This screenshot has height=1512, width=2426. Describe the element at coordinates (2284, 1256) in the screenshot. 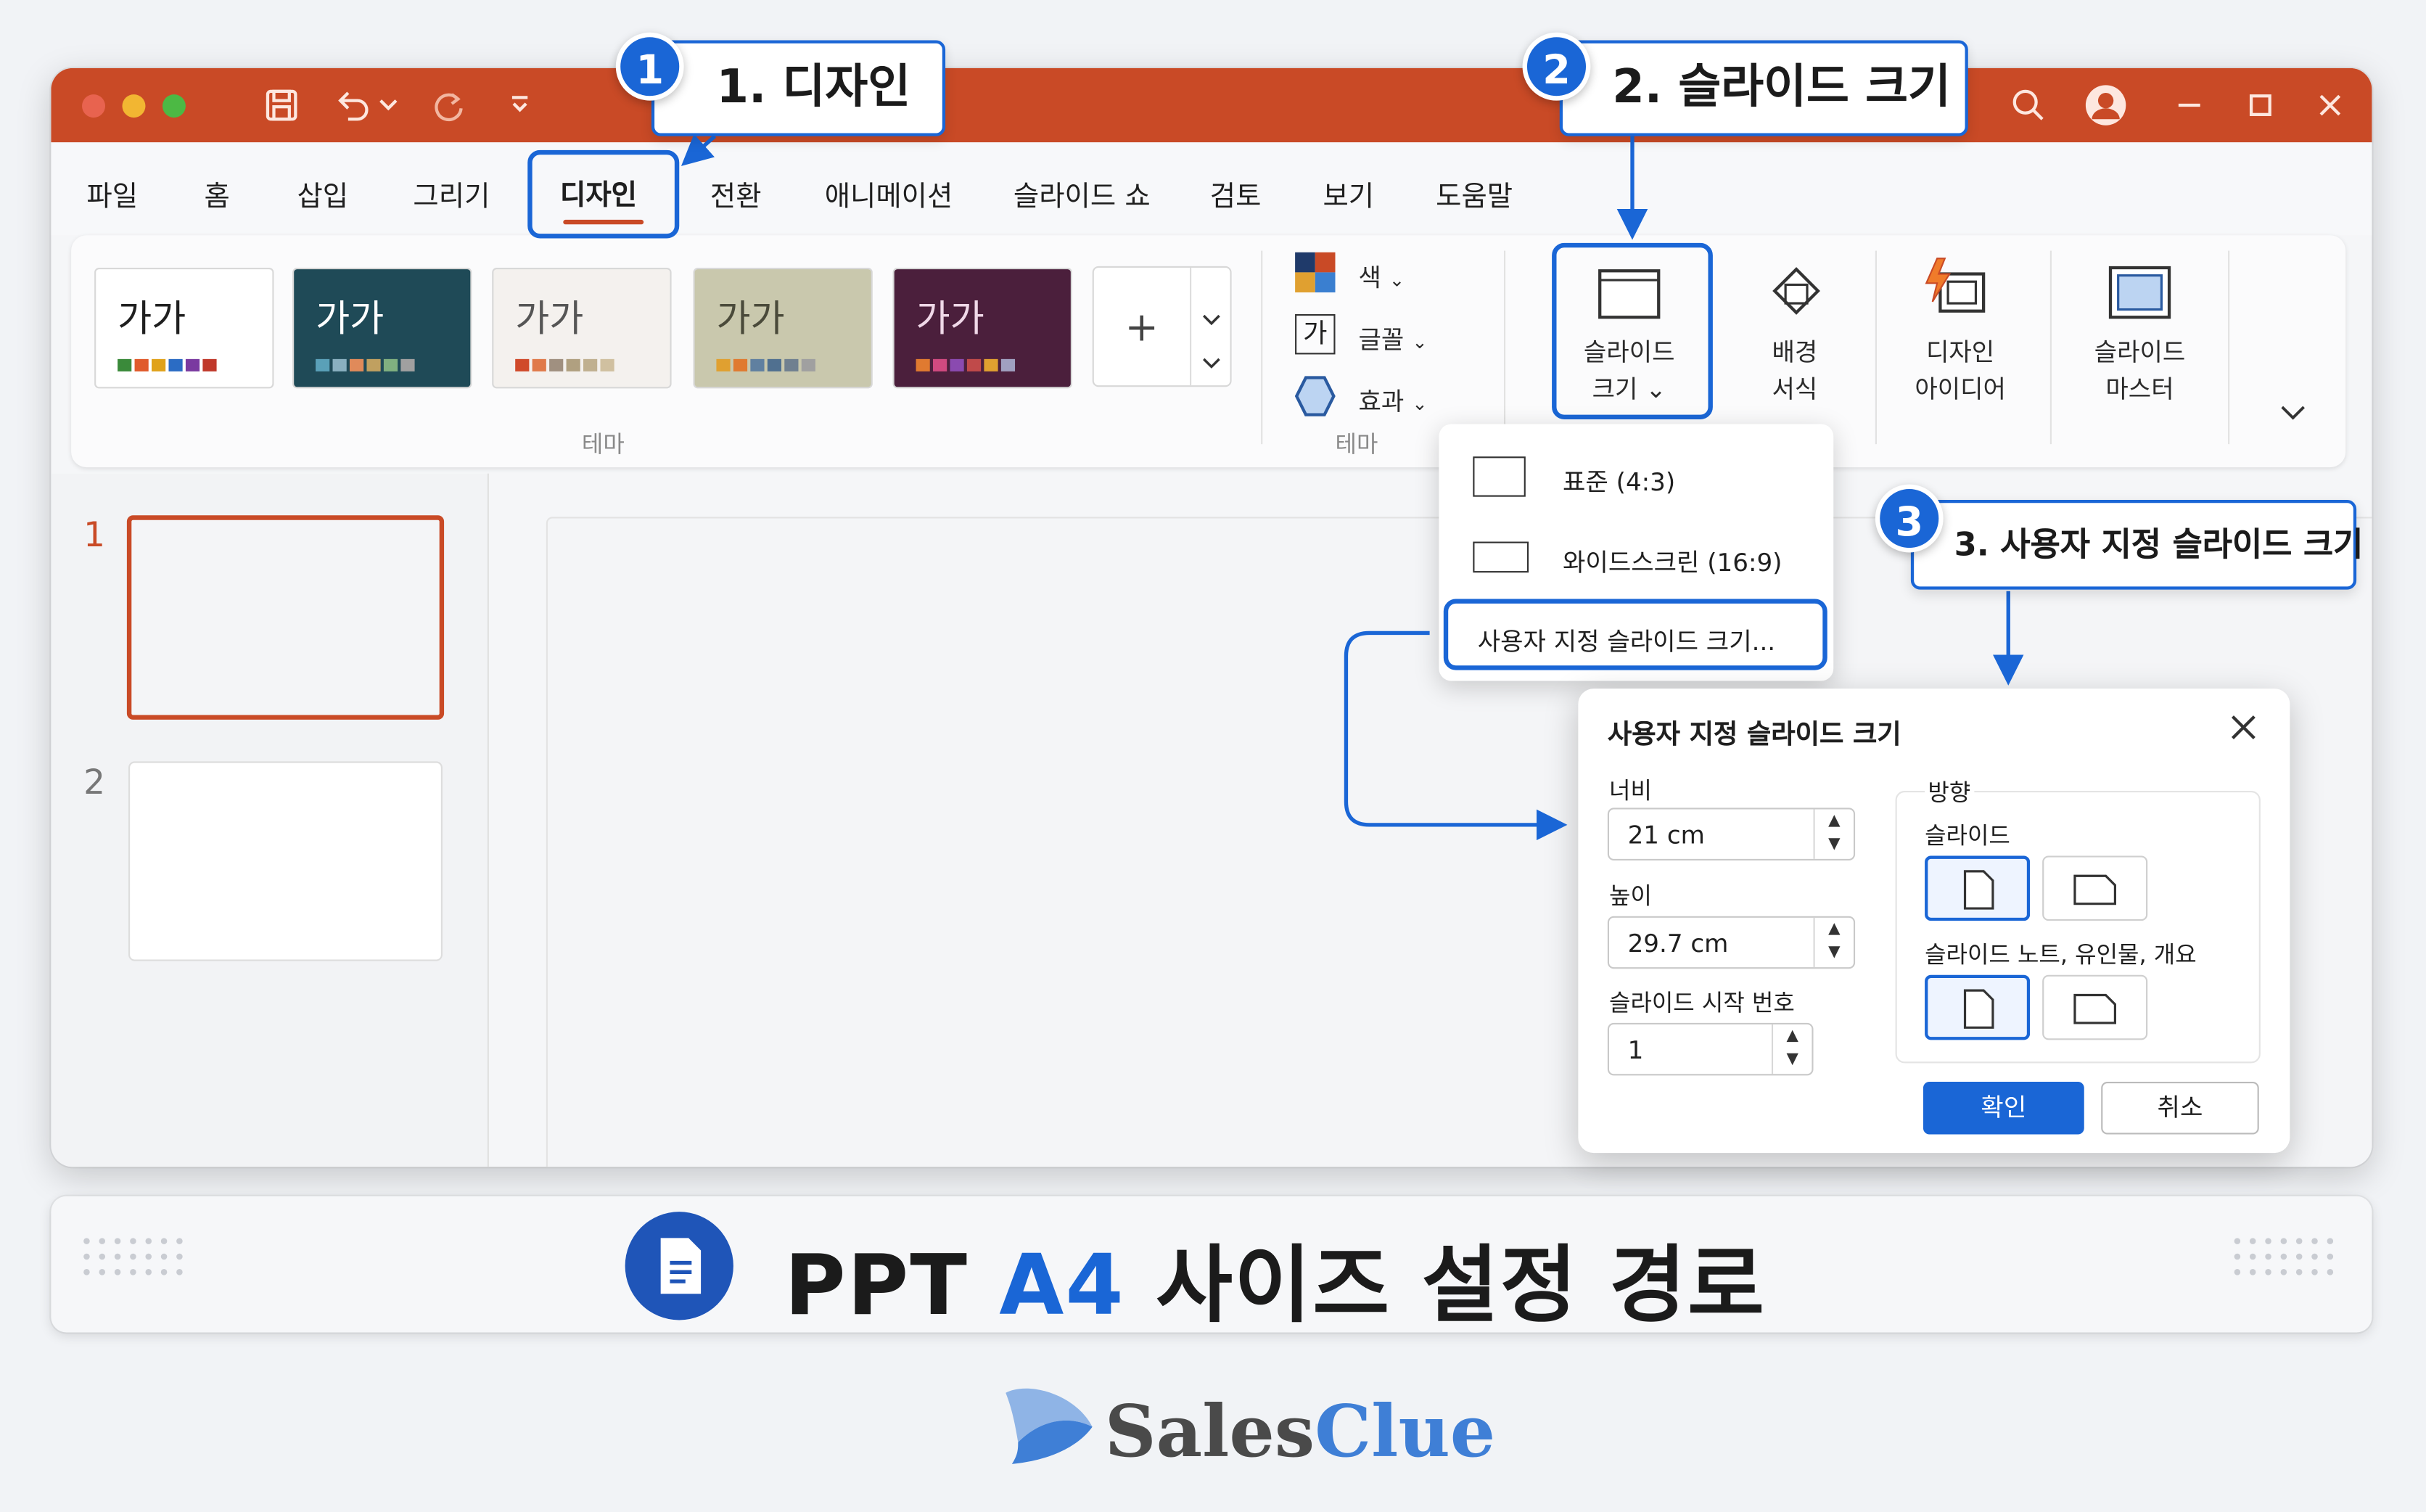

I see `decorative-dots-right` at that location.